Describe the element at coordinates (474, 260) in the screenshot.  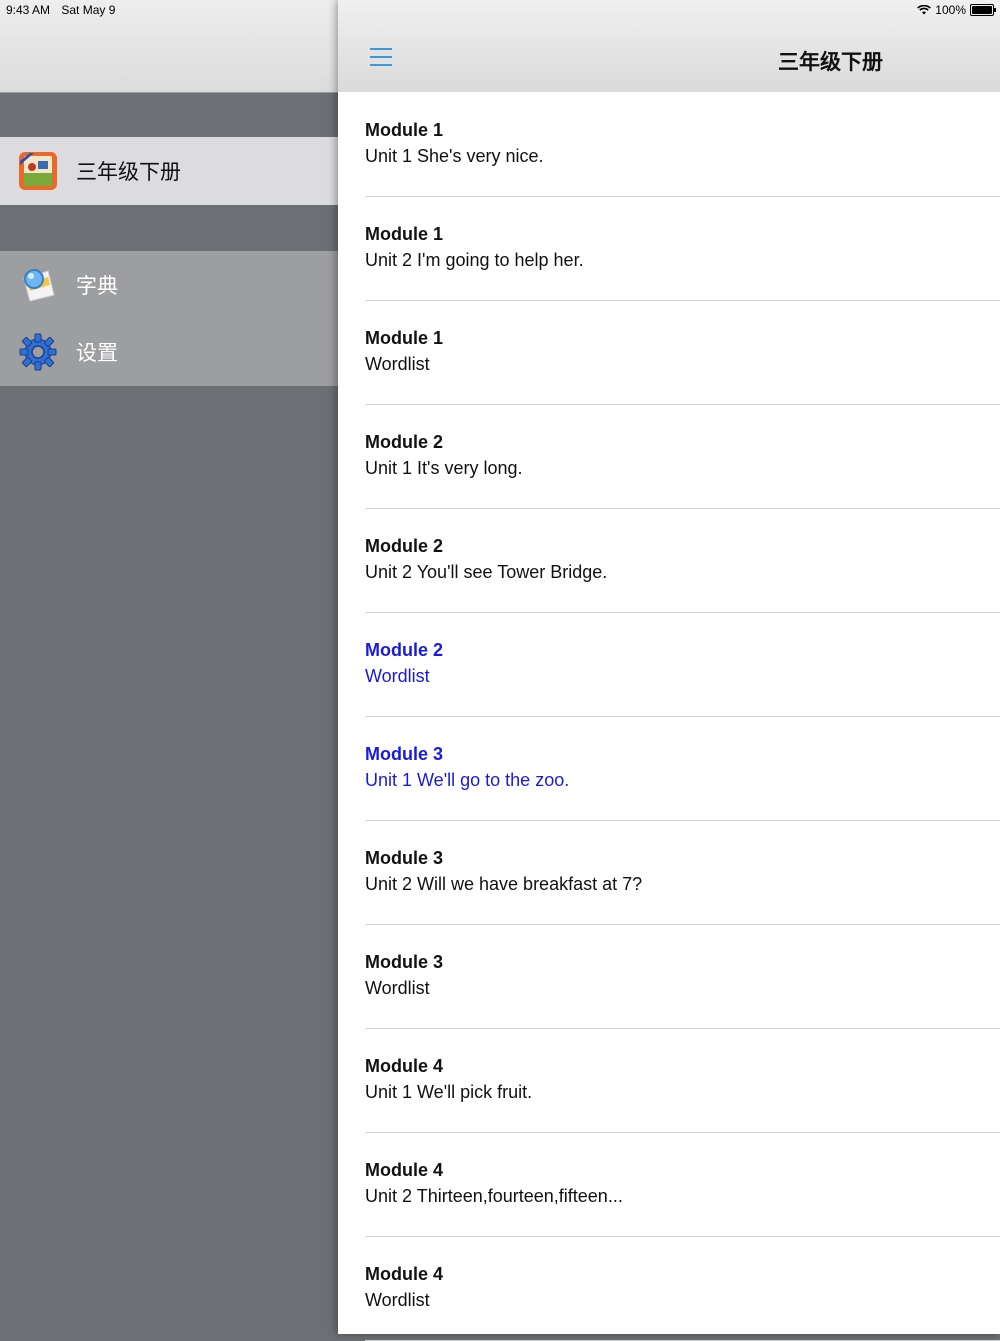
I see `lesson-subtitle: Unit 2 I'm going to help her.` at that location.